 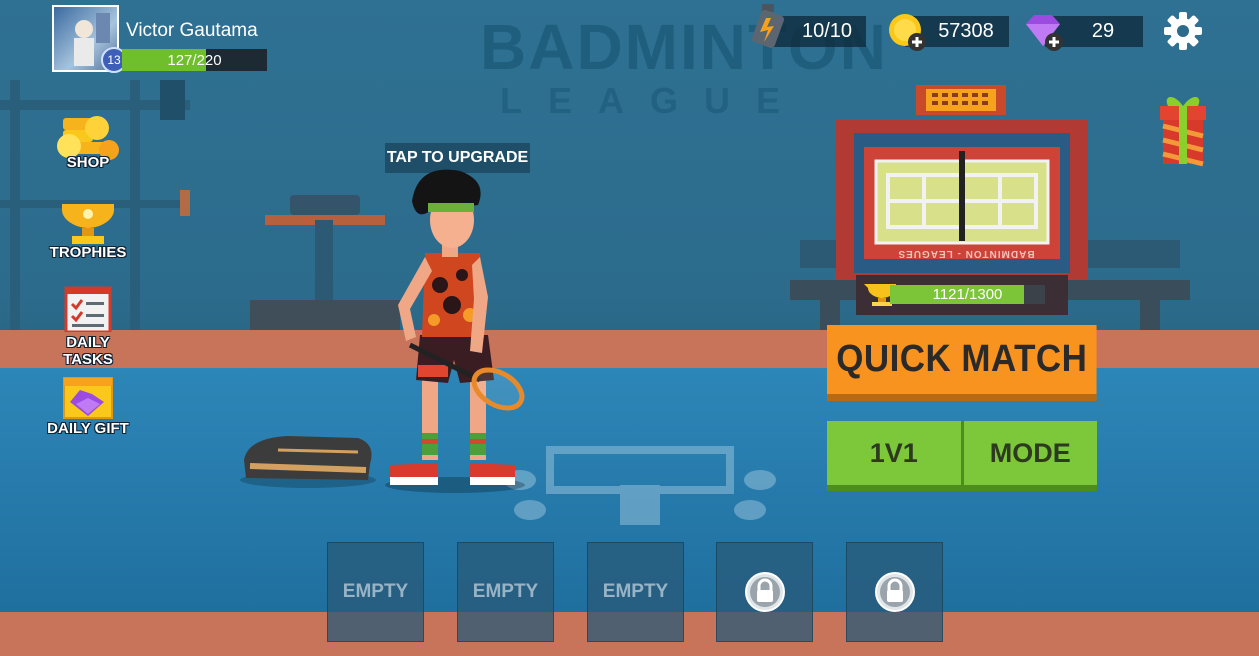 I want to click on trophy-icon, so click(x=88, y=224).